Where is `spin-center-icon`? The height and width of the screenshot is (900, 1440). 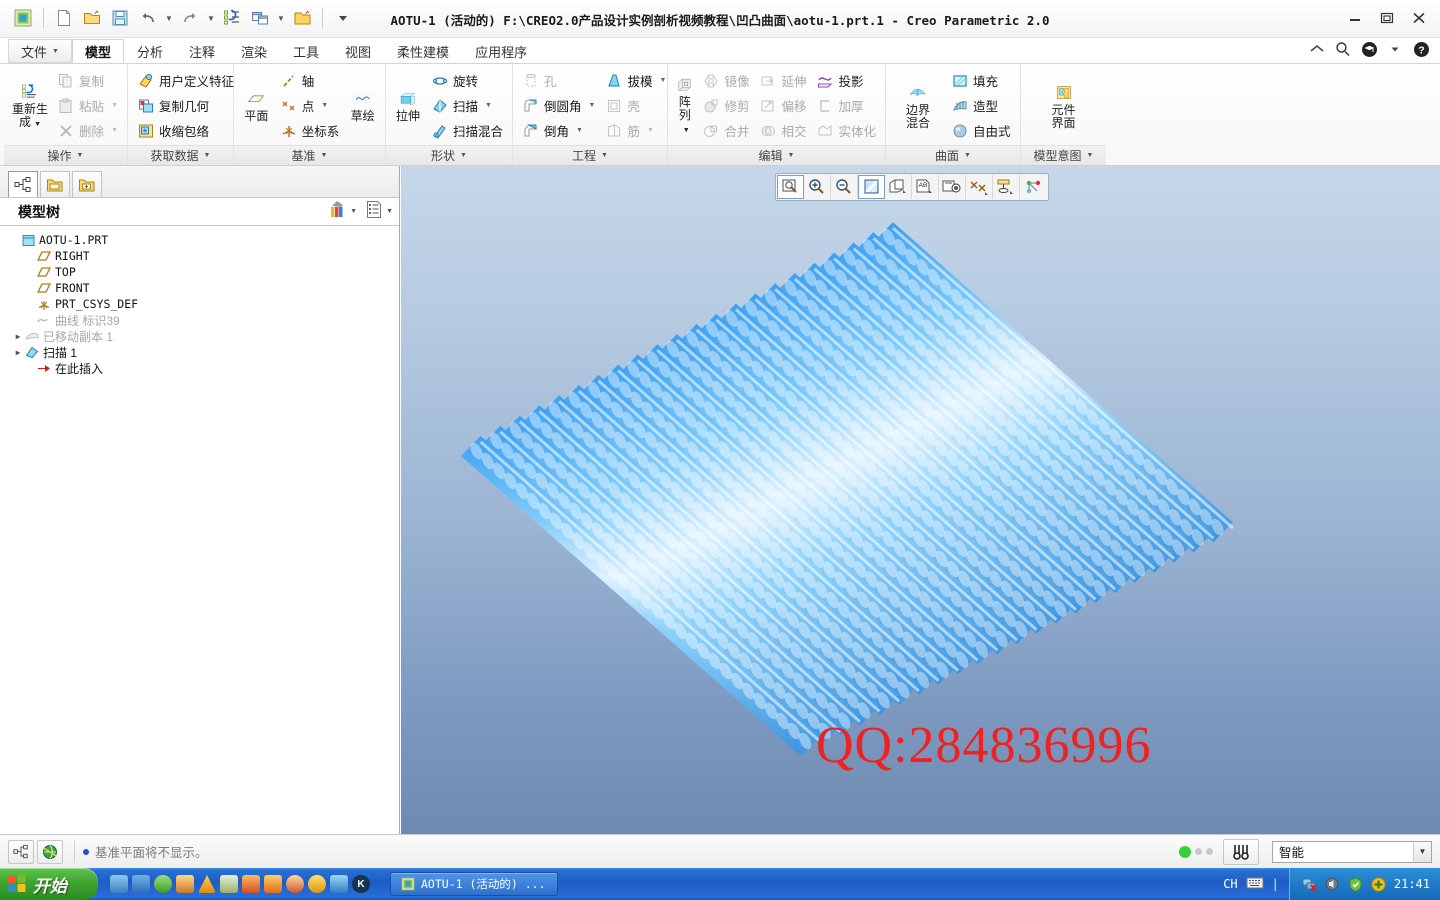 spin-center-icon is located at coordinates (1033, 187).